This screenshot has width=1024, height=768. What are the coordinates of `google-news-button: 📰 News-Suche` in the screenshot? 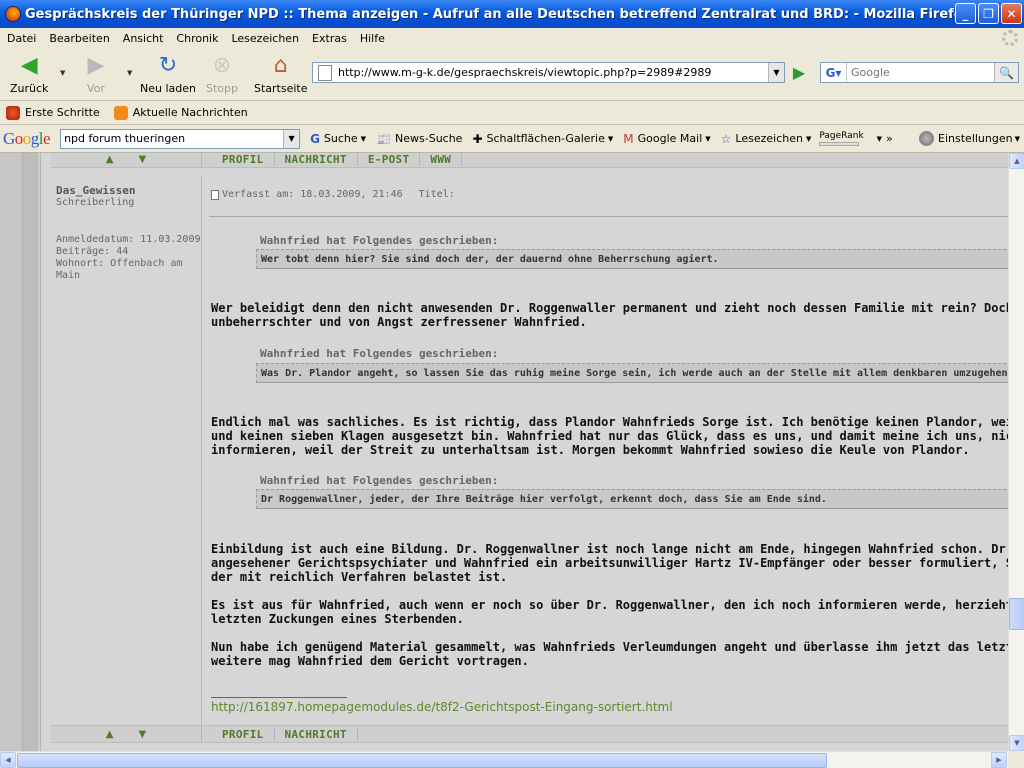 It's located at (419, 139).